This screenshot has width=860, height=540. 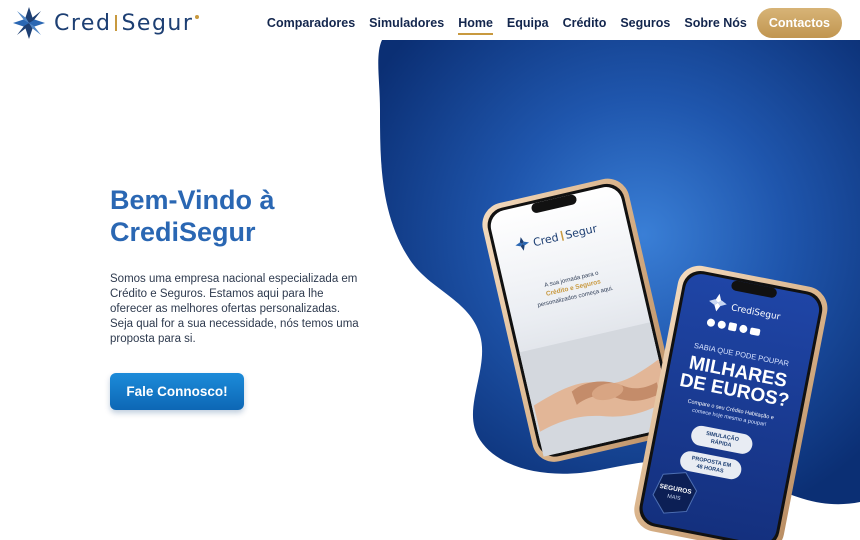 I want to click on hero-title-line1: Bem-Vindo à, so click(x=192, y=200).